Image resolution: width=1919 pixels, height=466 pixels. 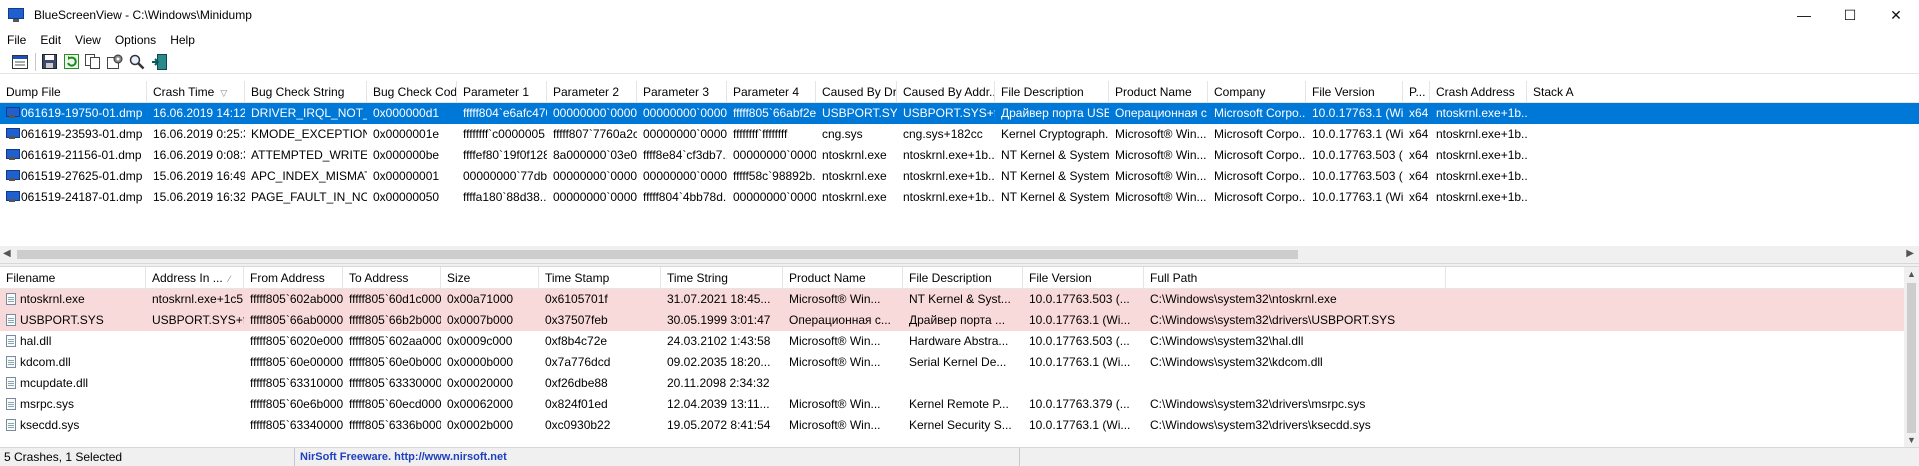 I want to click on size-cell: 0x0000b000, so click(x=480, y=362).